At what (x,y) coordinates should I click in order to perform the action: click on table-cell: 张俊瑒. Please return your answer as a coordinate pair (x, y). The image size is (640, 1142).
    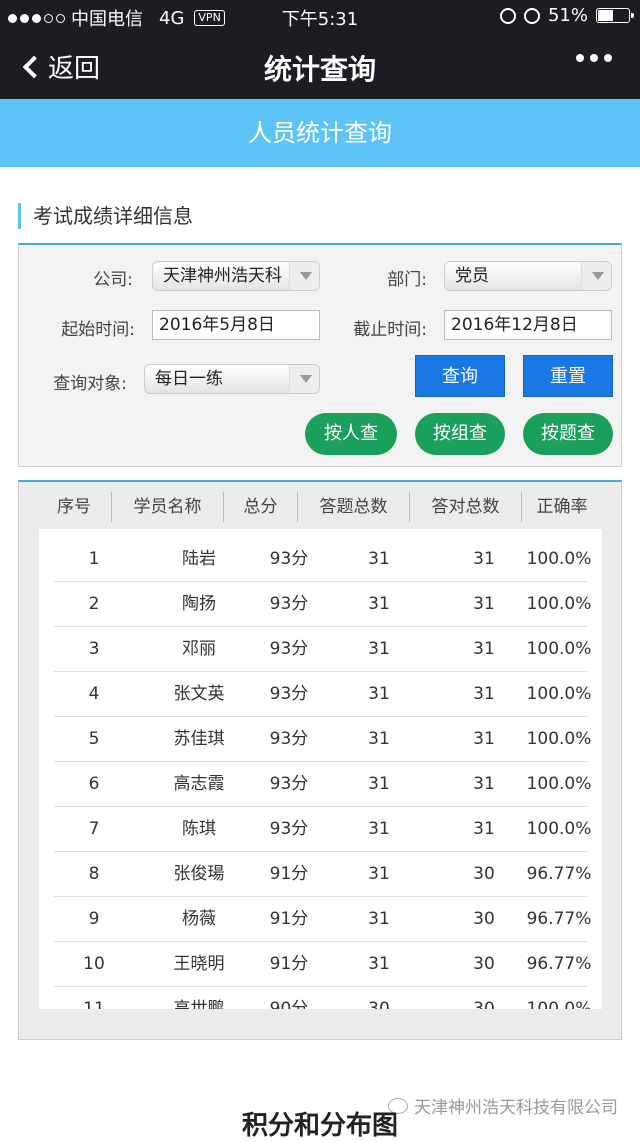
    Looking at the image, I should click on (199, 874).